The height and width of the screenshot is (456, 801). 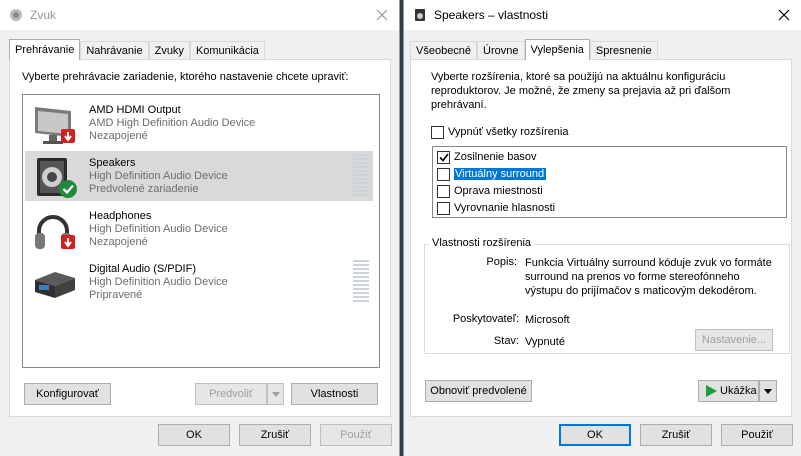 I want to click on disable-all-checkbox: Vypnúť všetky rozšírenia, so click(x=500, y=132).